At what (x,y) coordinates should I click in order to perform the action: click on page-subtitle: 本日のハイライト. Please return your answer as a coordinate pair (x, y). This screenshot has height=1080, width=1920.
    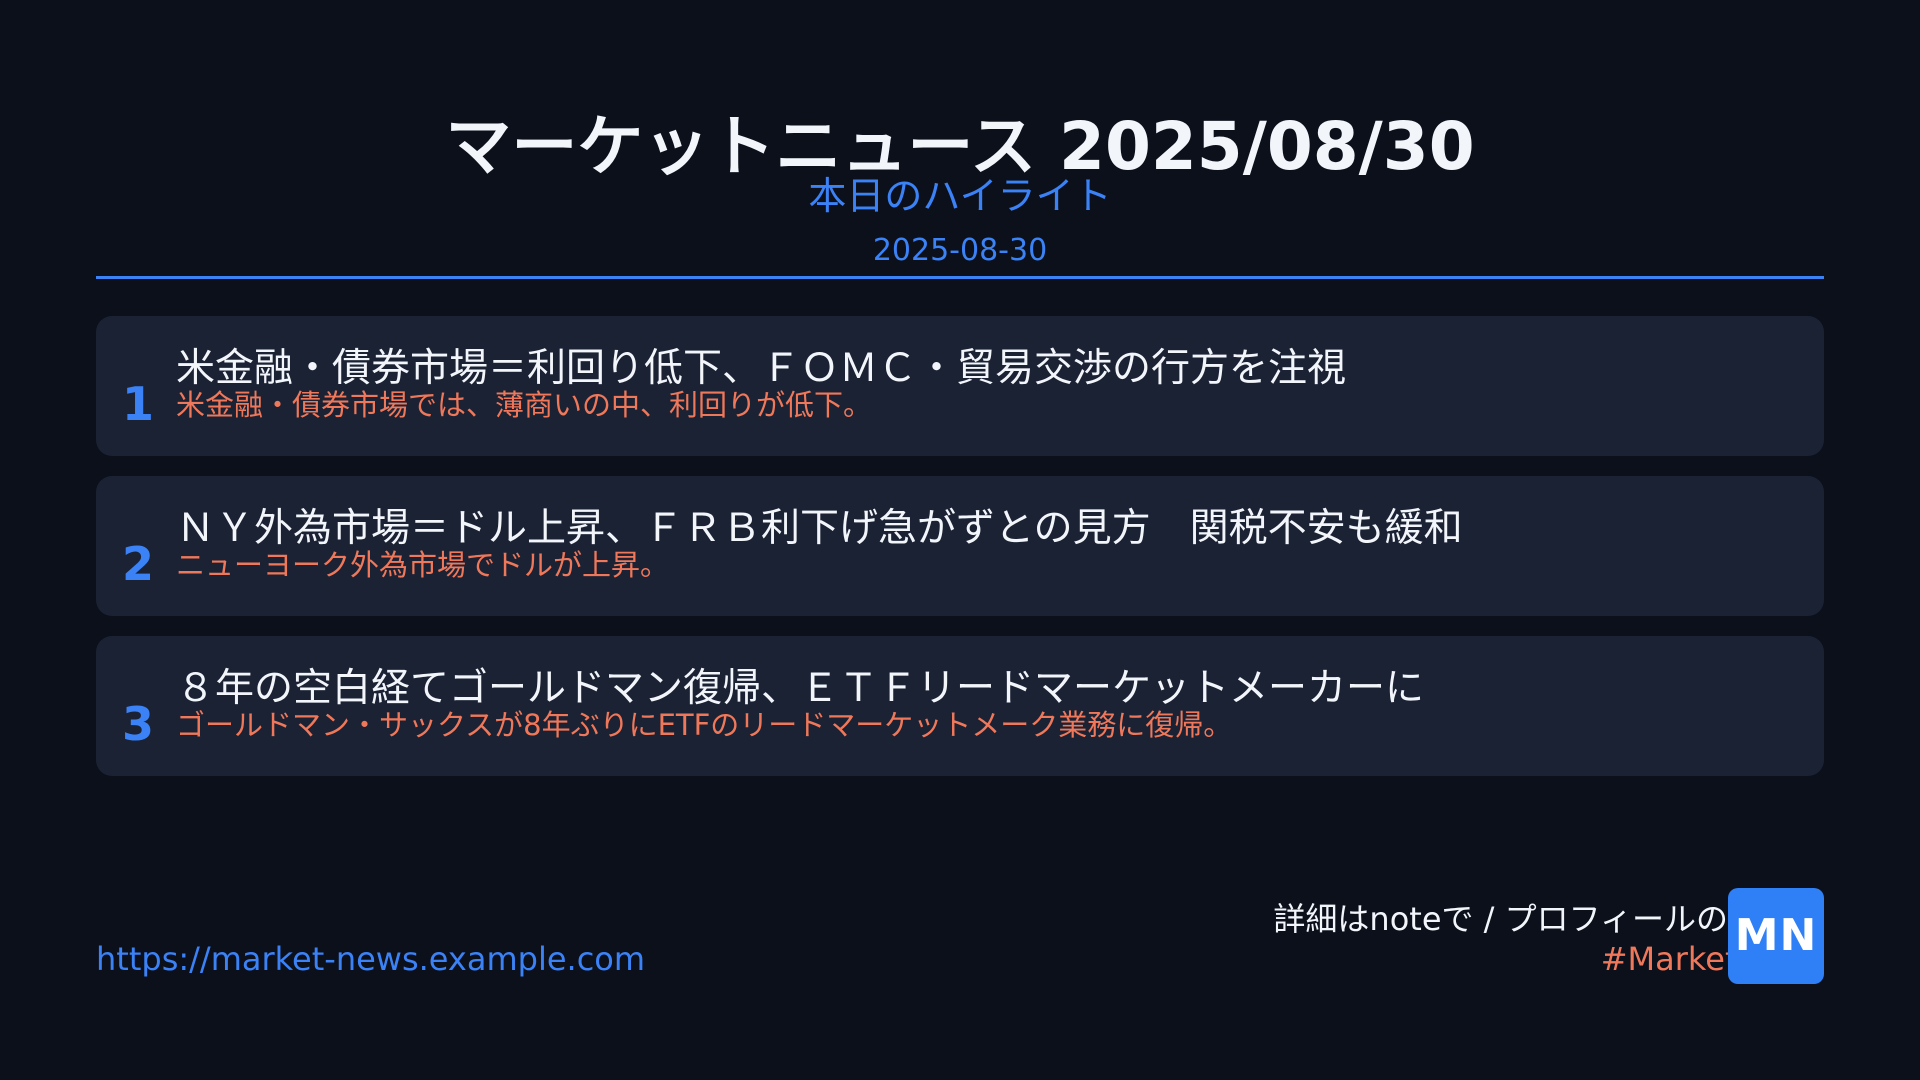
    Looking at the image, I should click on (960, 196).